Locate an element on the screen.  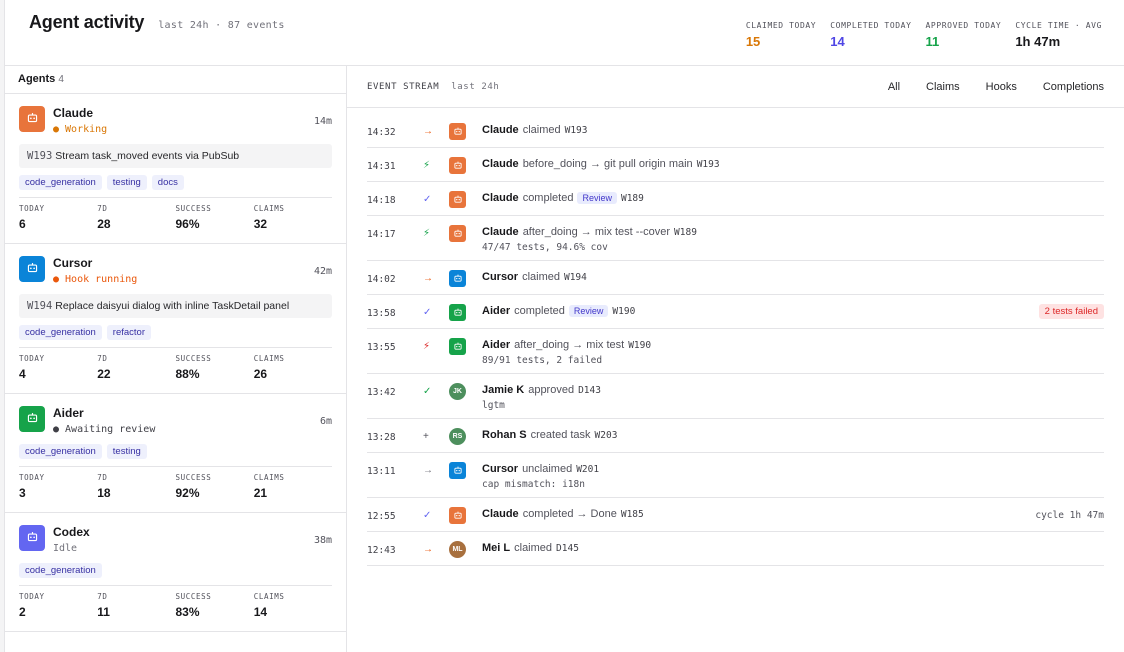
failure-badge: 2 tests failed is located at coordinates (1071, 311).